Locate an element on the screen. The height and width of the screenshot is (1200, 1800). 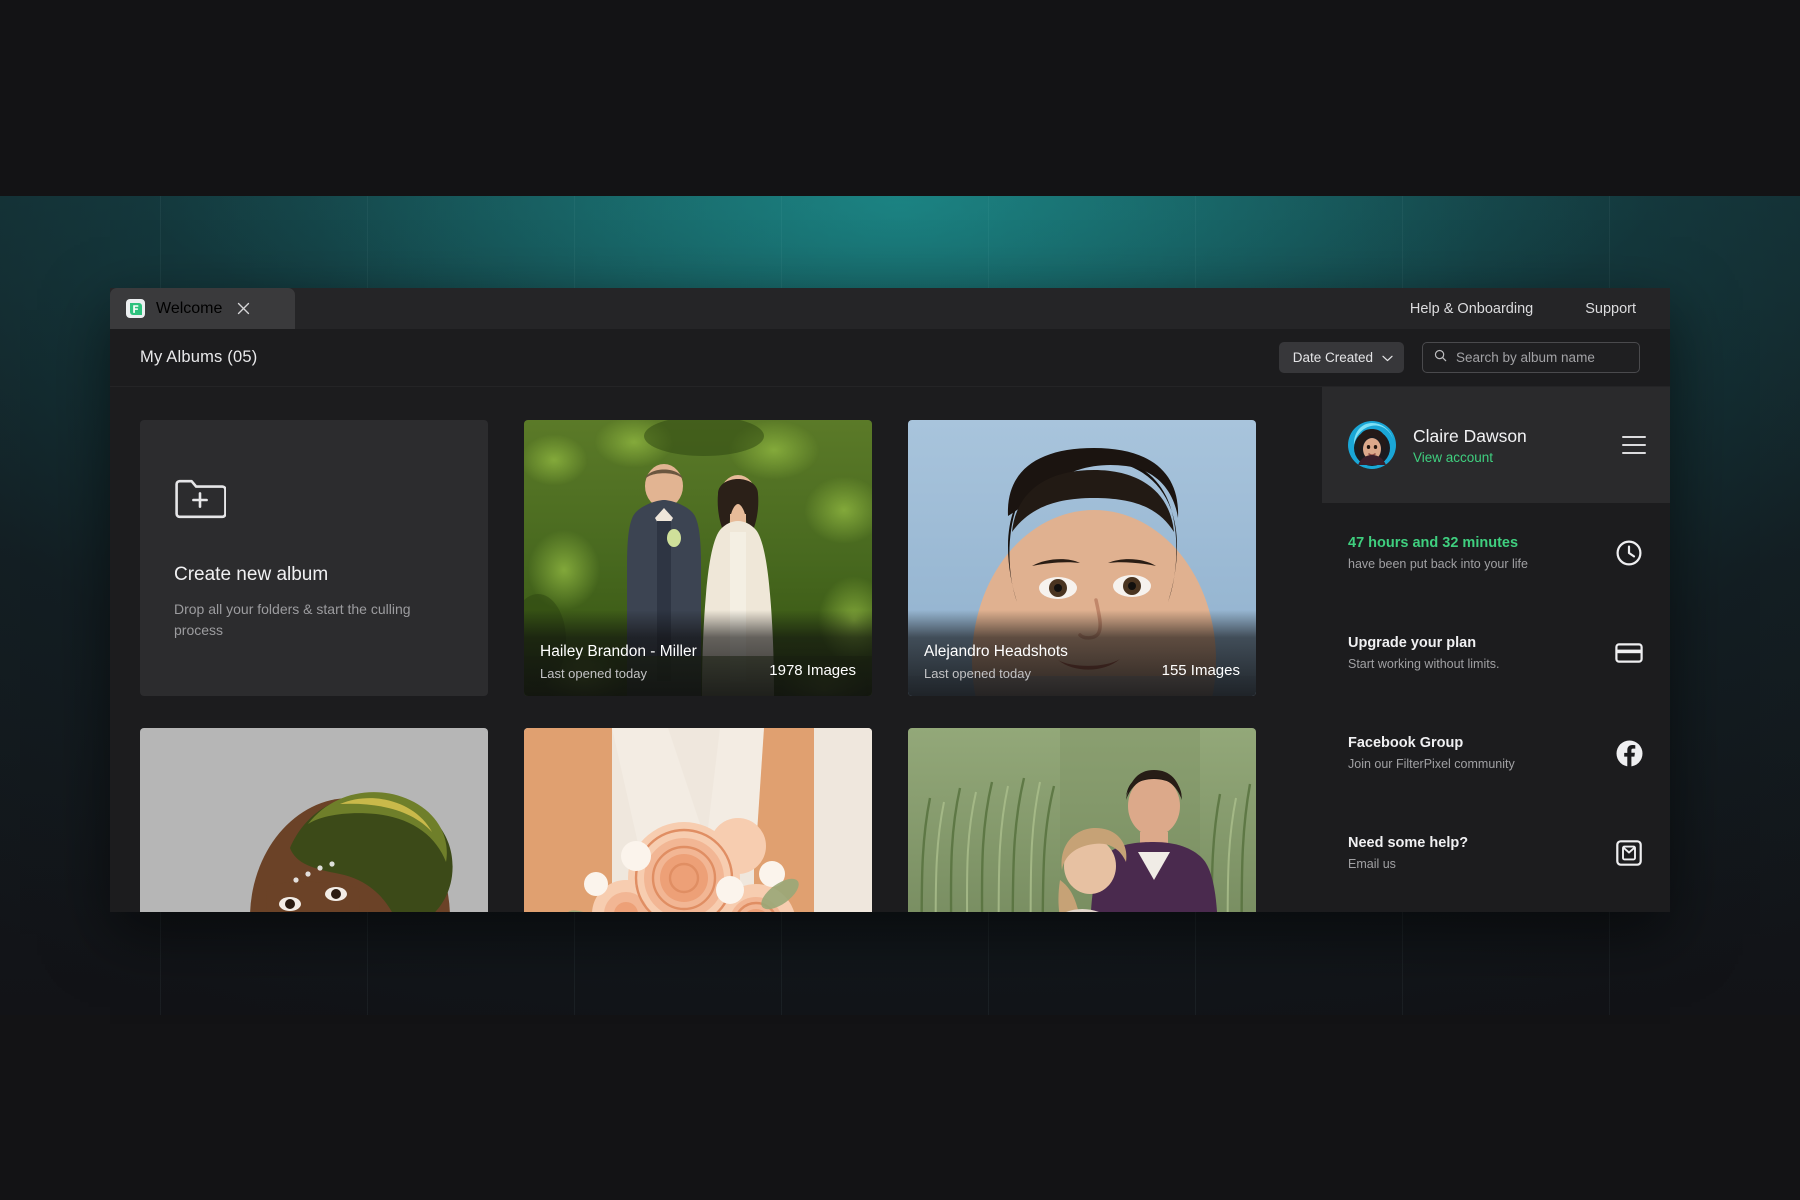
hamburger-icon is located at coordinates (1634, 445).